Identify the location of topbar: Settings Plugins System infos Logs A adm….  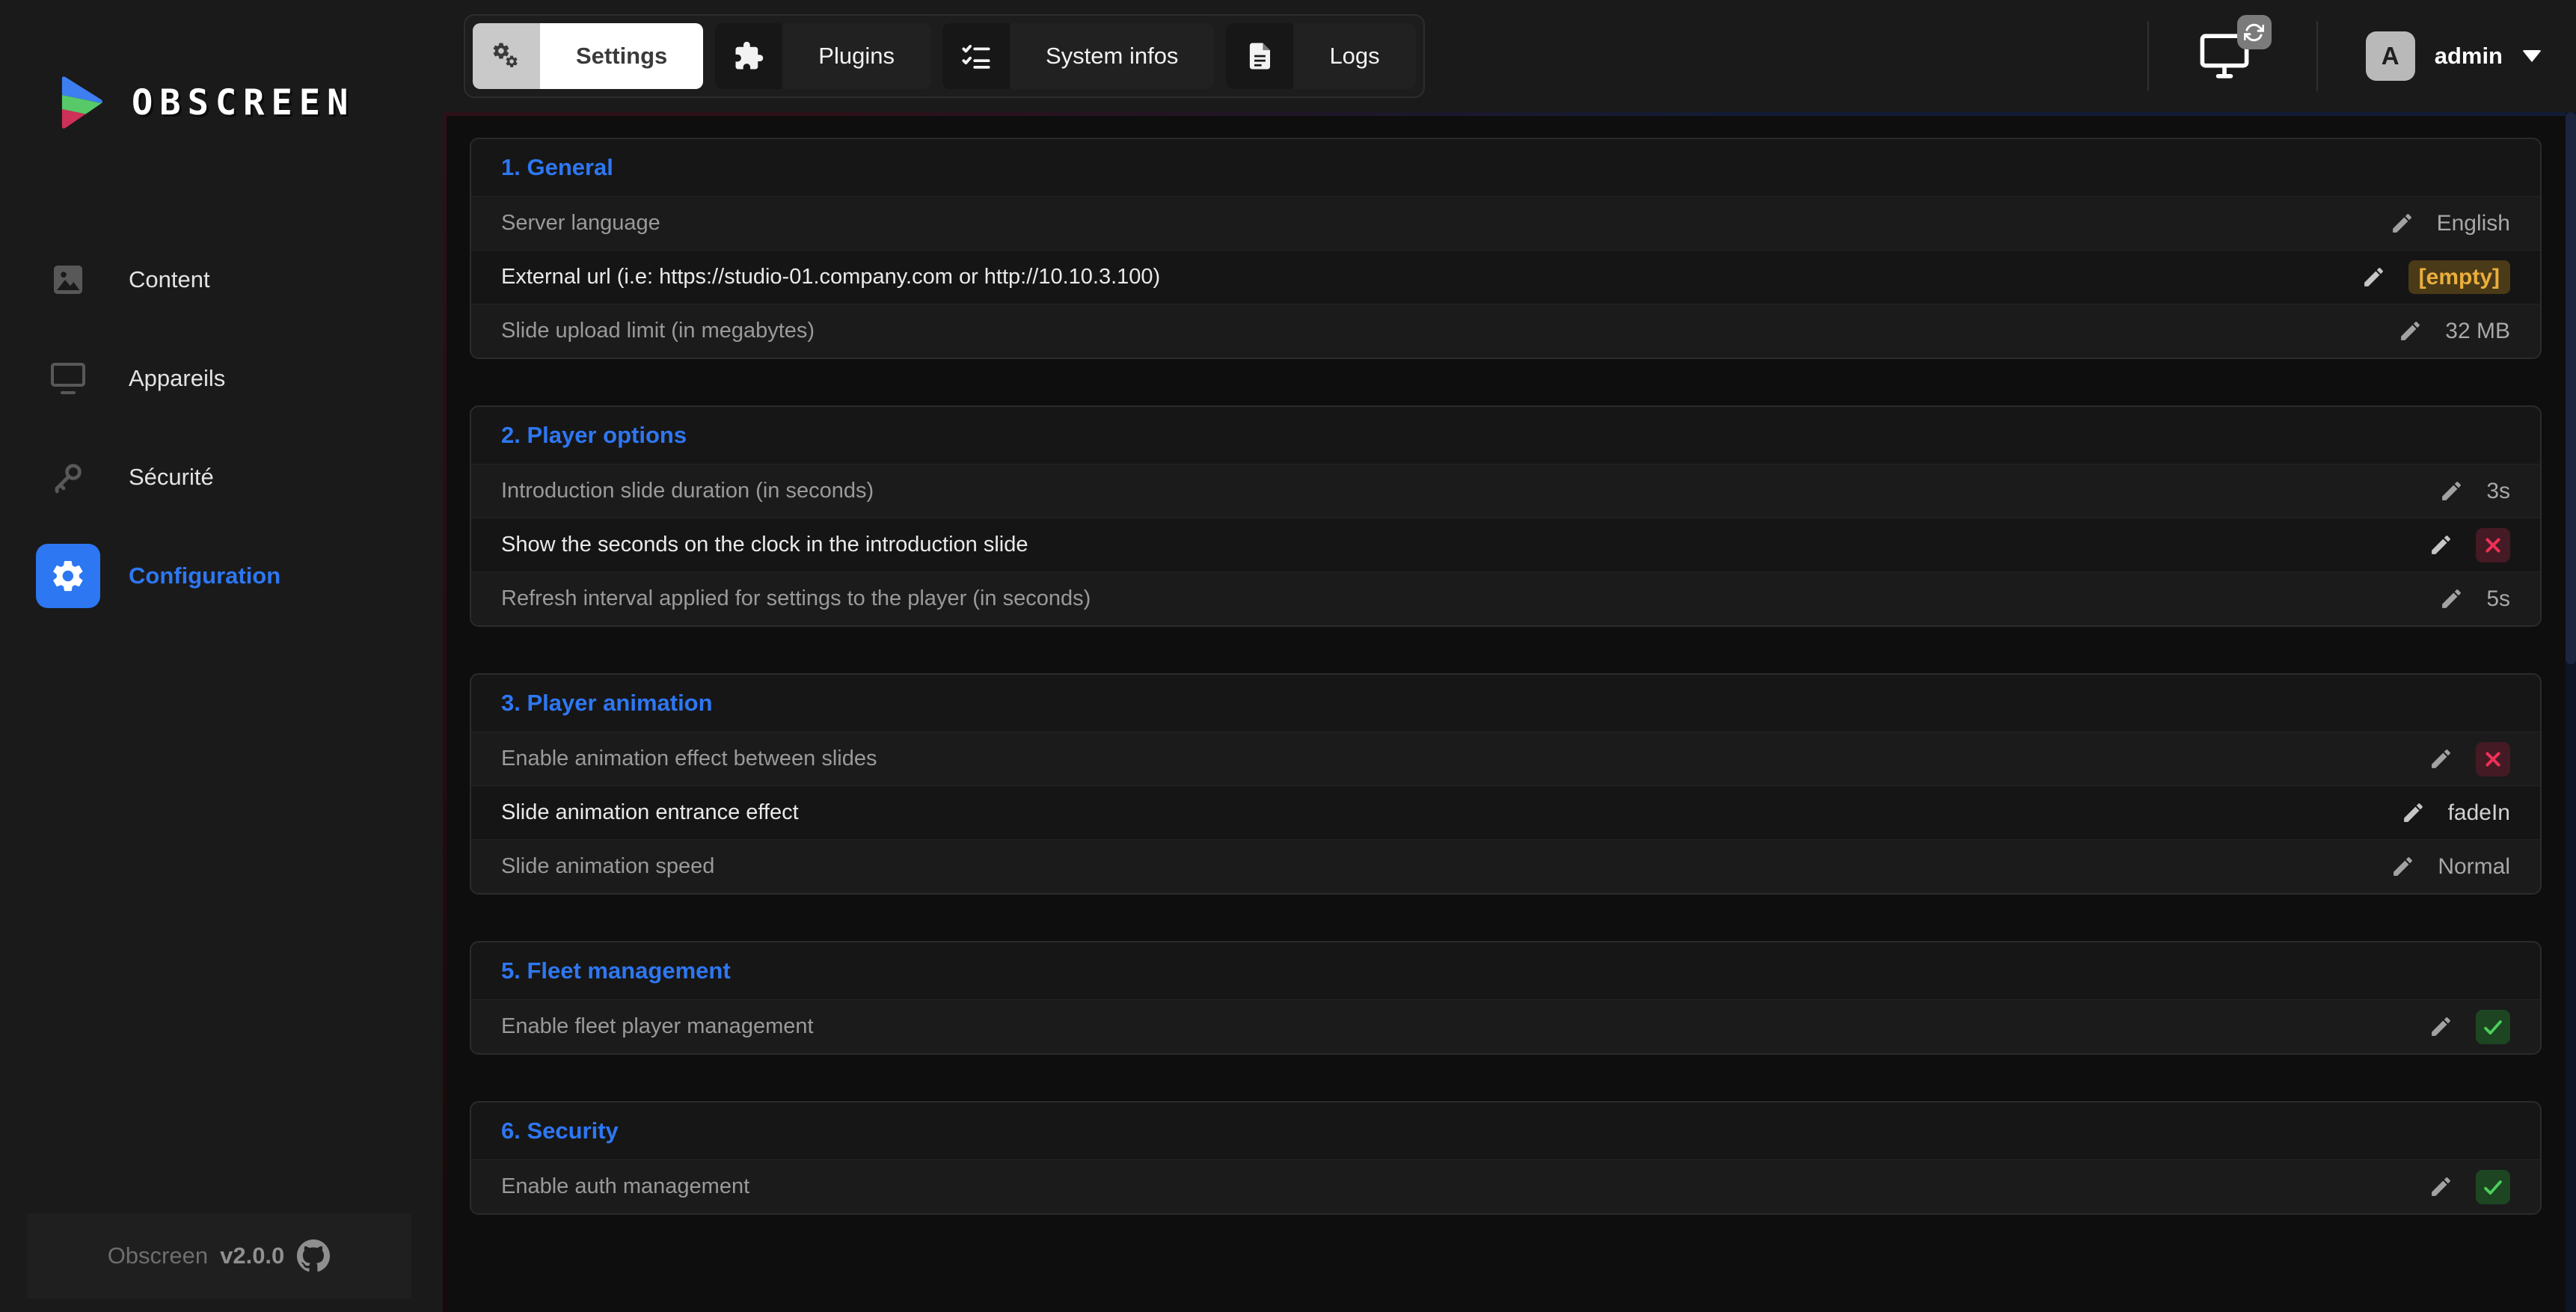
(1509, 56).